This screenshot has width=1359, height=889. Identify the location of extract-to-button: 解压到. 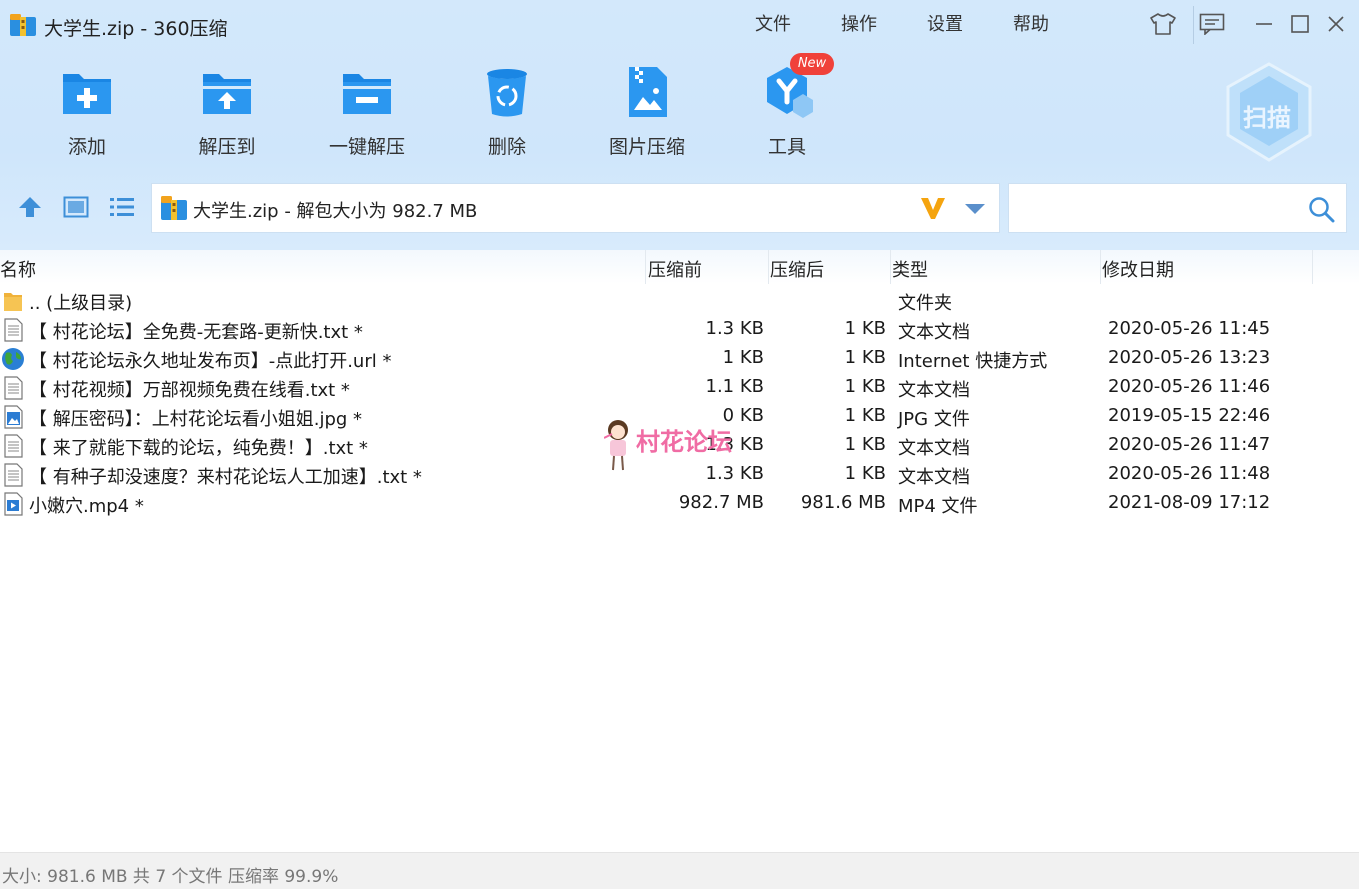
(227, 111).